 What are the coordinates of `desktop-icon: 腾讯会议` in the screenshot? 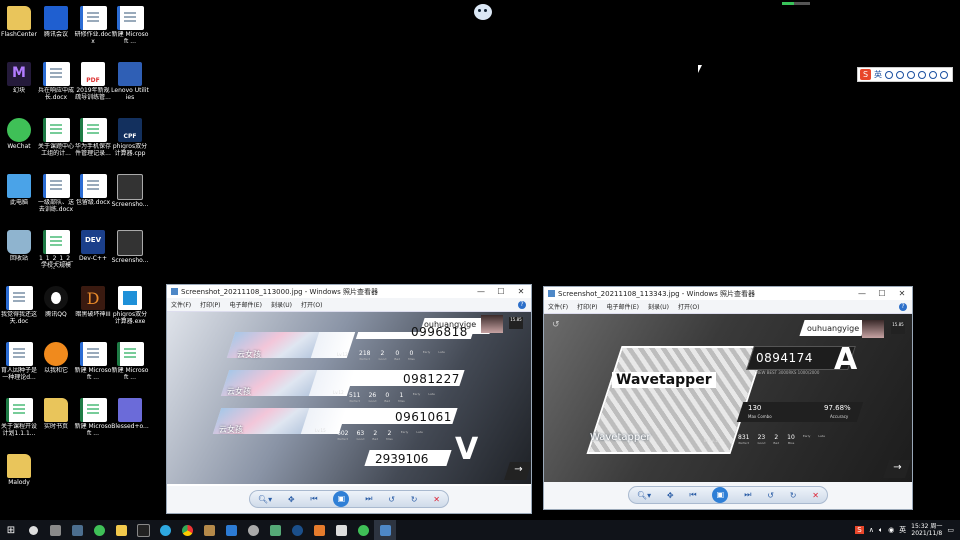 It's located at (56, 24).